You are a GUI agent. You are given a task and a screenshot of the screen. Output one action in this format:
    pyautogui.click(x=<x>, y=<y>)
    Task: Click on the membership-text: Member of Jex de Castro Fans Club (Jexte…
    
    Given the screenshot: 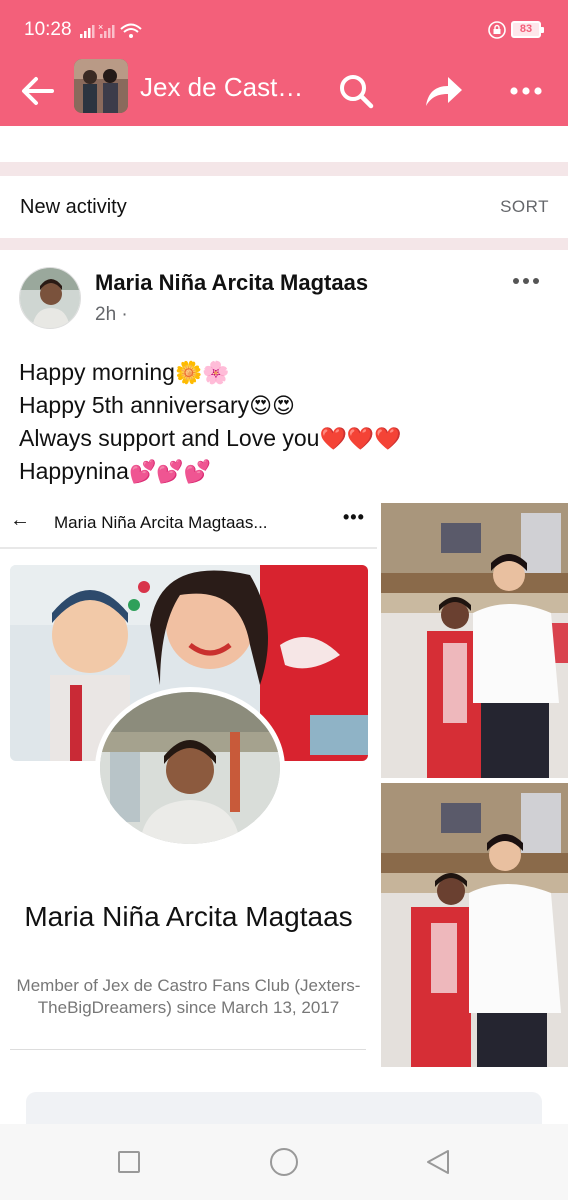 What is the action you would take?
    pyautogui.click(x=188, y=996)
    